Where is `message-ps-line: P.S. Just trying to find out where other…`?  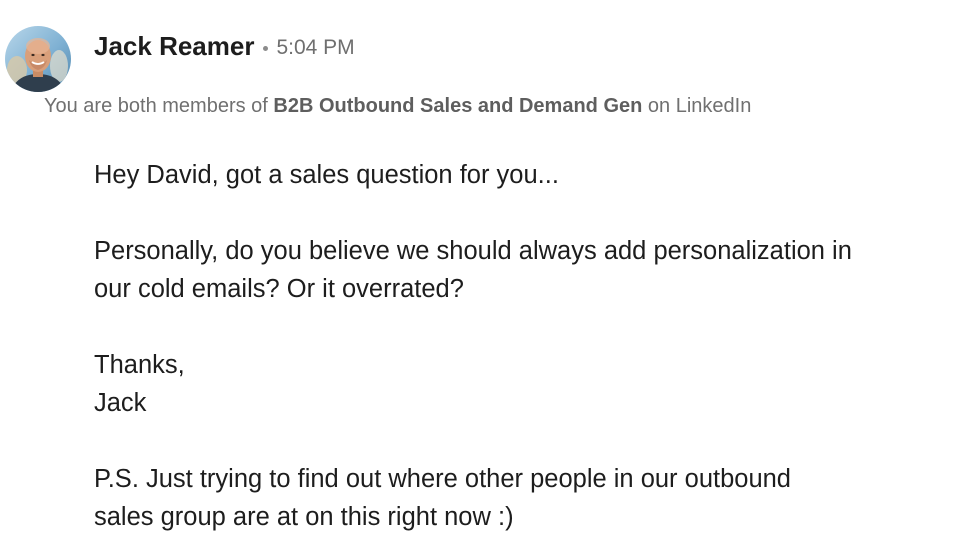 message-ps-line: P.S. Just trying to find out where other… is located at coordinates (442, 479).